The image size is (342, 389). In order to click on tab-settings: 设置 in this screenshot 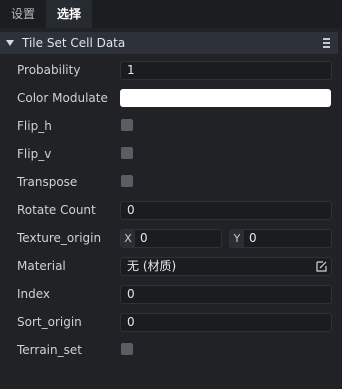, I will do `click(23, 14)`.